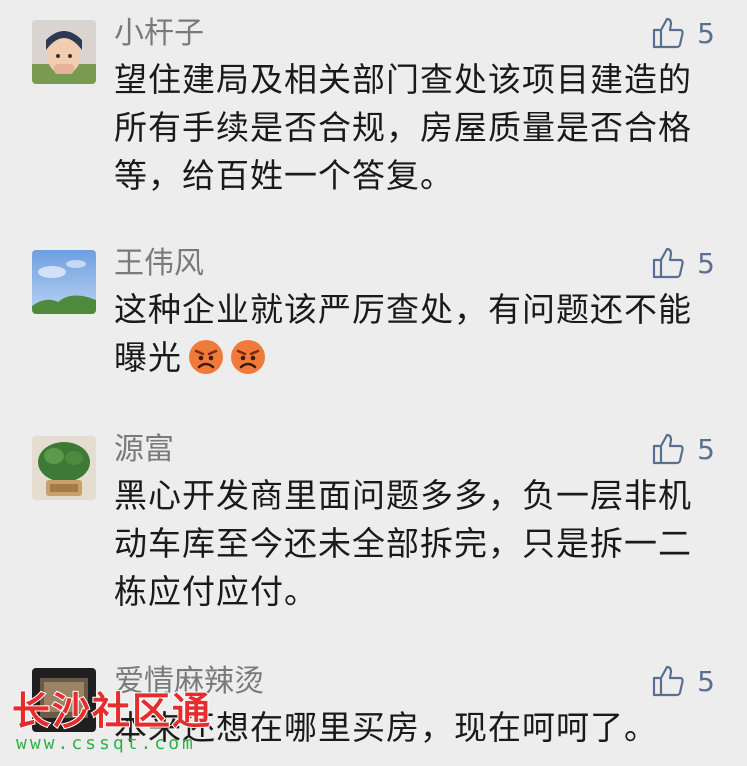 The width and height of the screenshot is (747, 766). Describe the element at coordinates (403, 495) in the screenshot. I see `comment-line: 黑心开发商里面问题多多，负一层非机` at that location.